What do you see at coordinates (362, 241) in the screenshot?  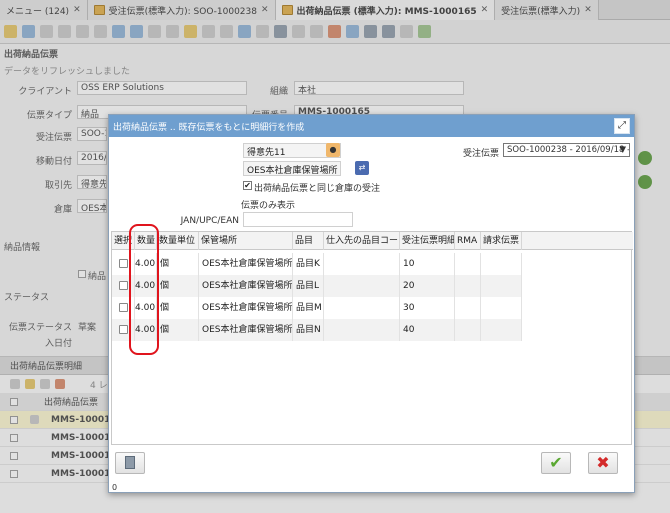 I see `col-vendor-code: 仕入先の品目コード` at bounding box center [362, 241].